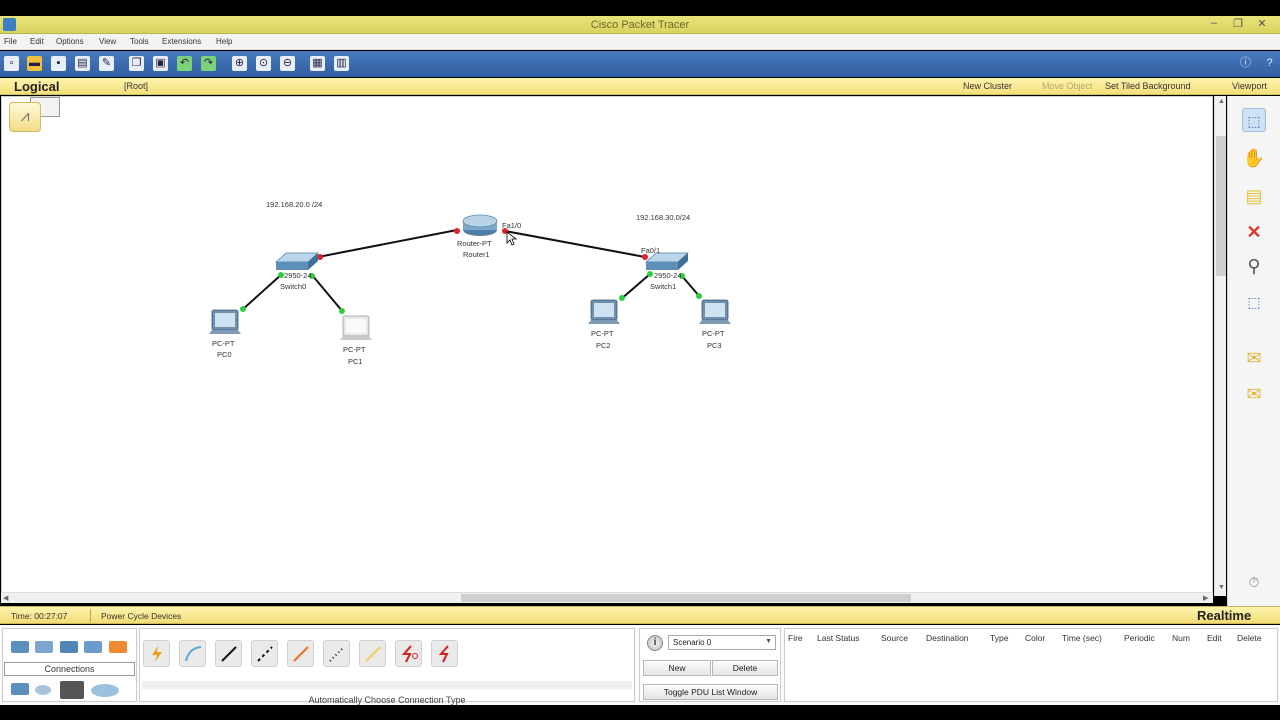 This screenshot has width=1280, height=720. What do you see at coordinates (768, 641) in the screenshot?
I see `chevron-down-icon: ▼` at bounding box center [768, 641].